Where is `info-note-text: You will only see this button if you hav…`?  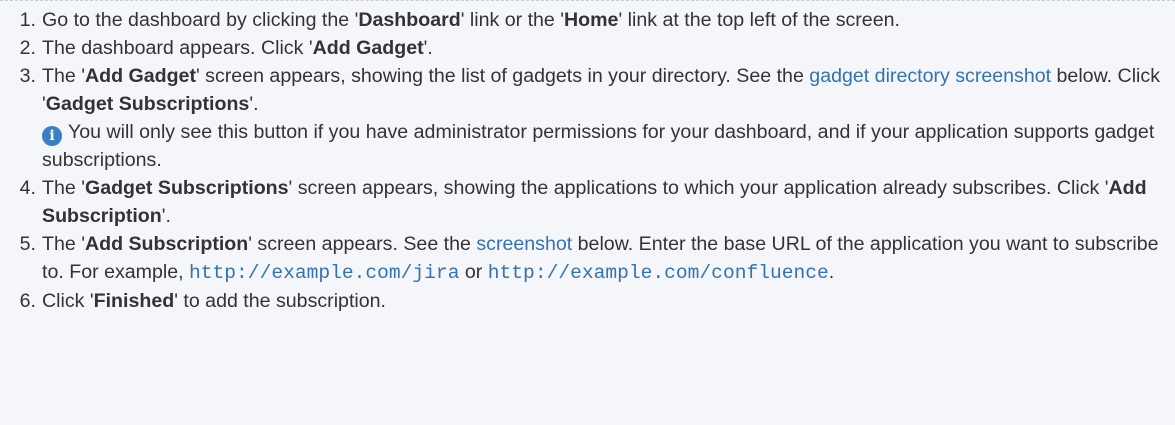 info-note-text: You will only see this button if you hav… is located at coordinates (598, 146).